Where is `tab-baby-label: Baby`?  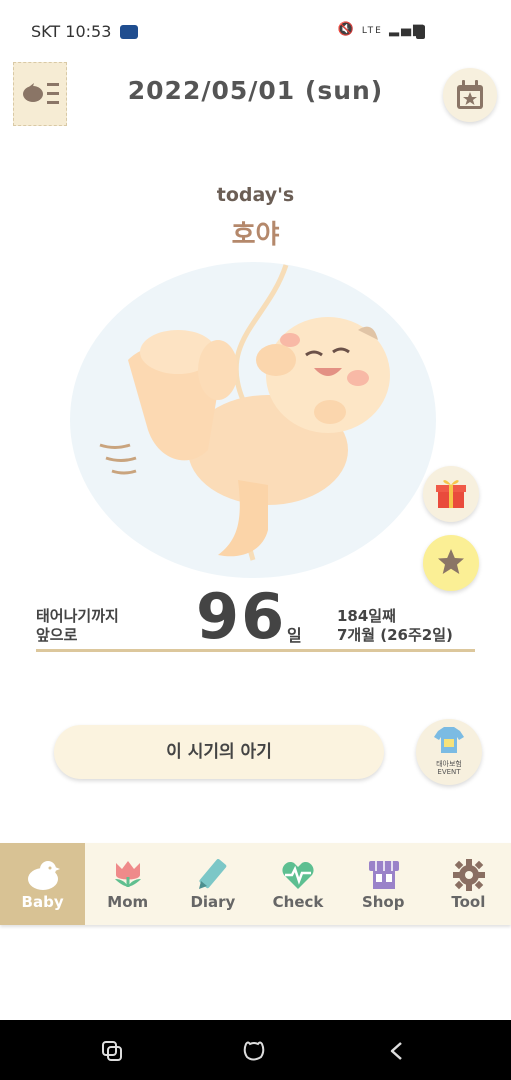 tab-baby-label: Baby is located at coordinates (42, 902).